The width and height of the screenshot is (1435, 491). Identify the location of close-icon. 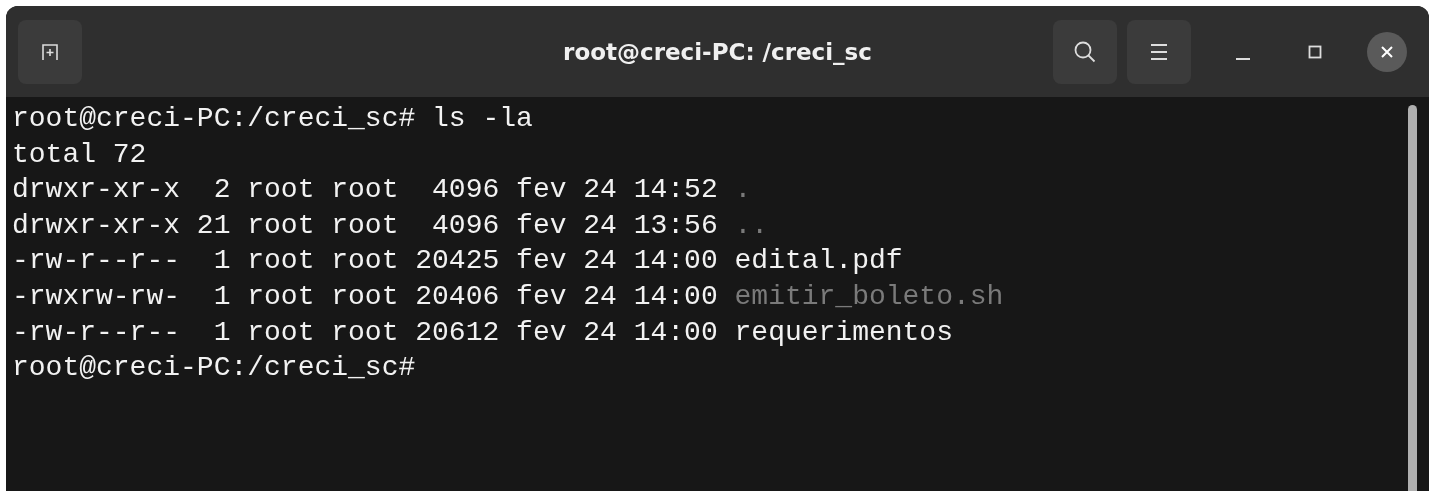
(1387, 51).